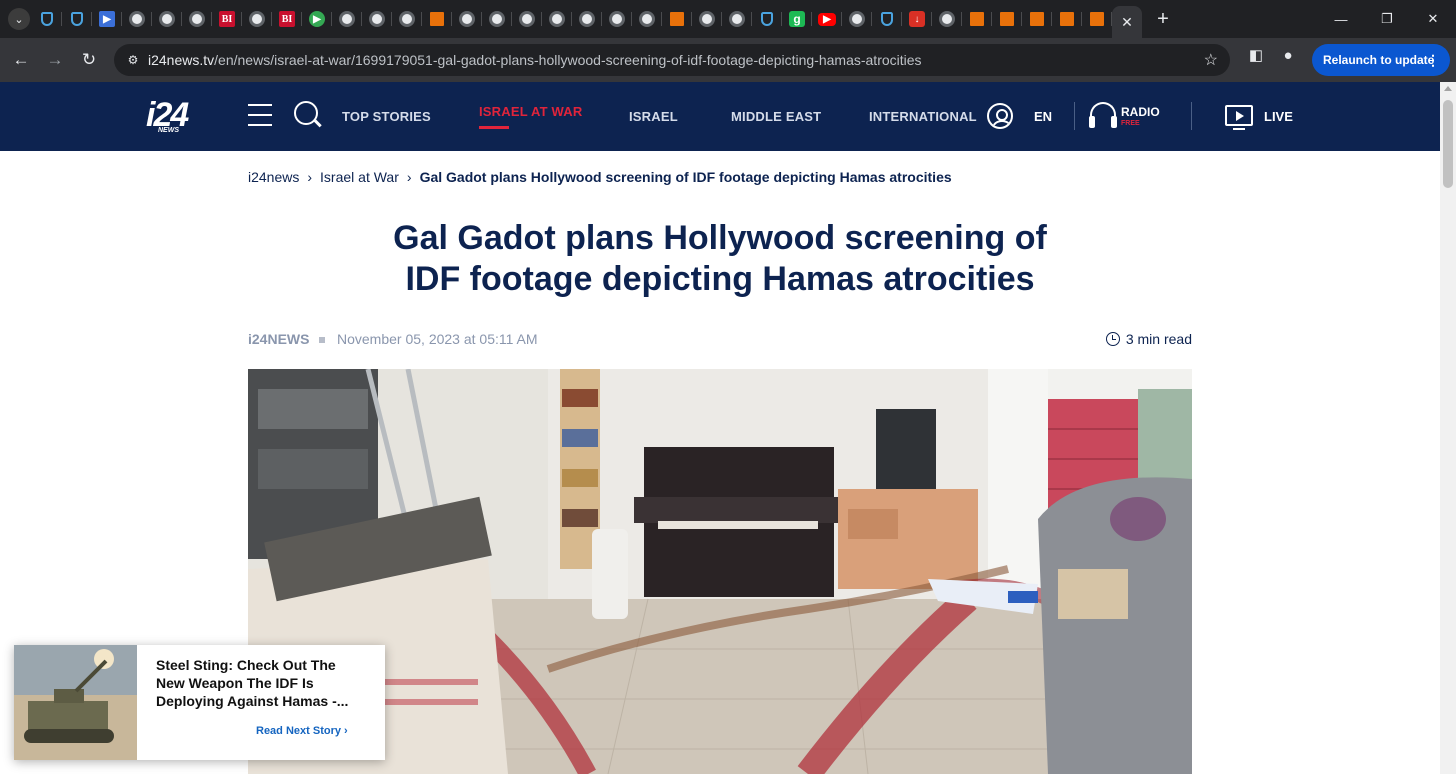  Describe the element at coordinates (386, 116) in the screenshot. I see `nav-top-stories: TOP STORIES` at that location.